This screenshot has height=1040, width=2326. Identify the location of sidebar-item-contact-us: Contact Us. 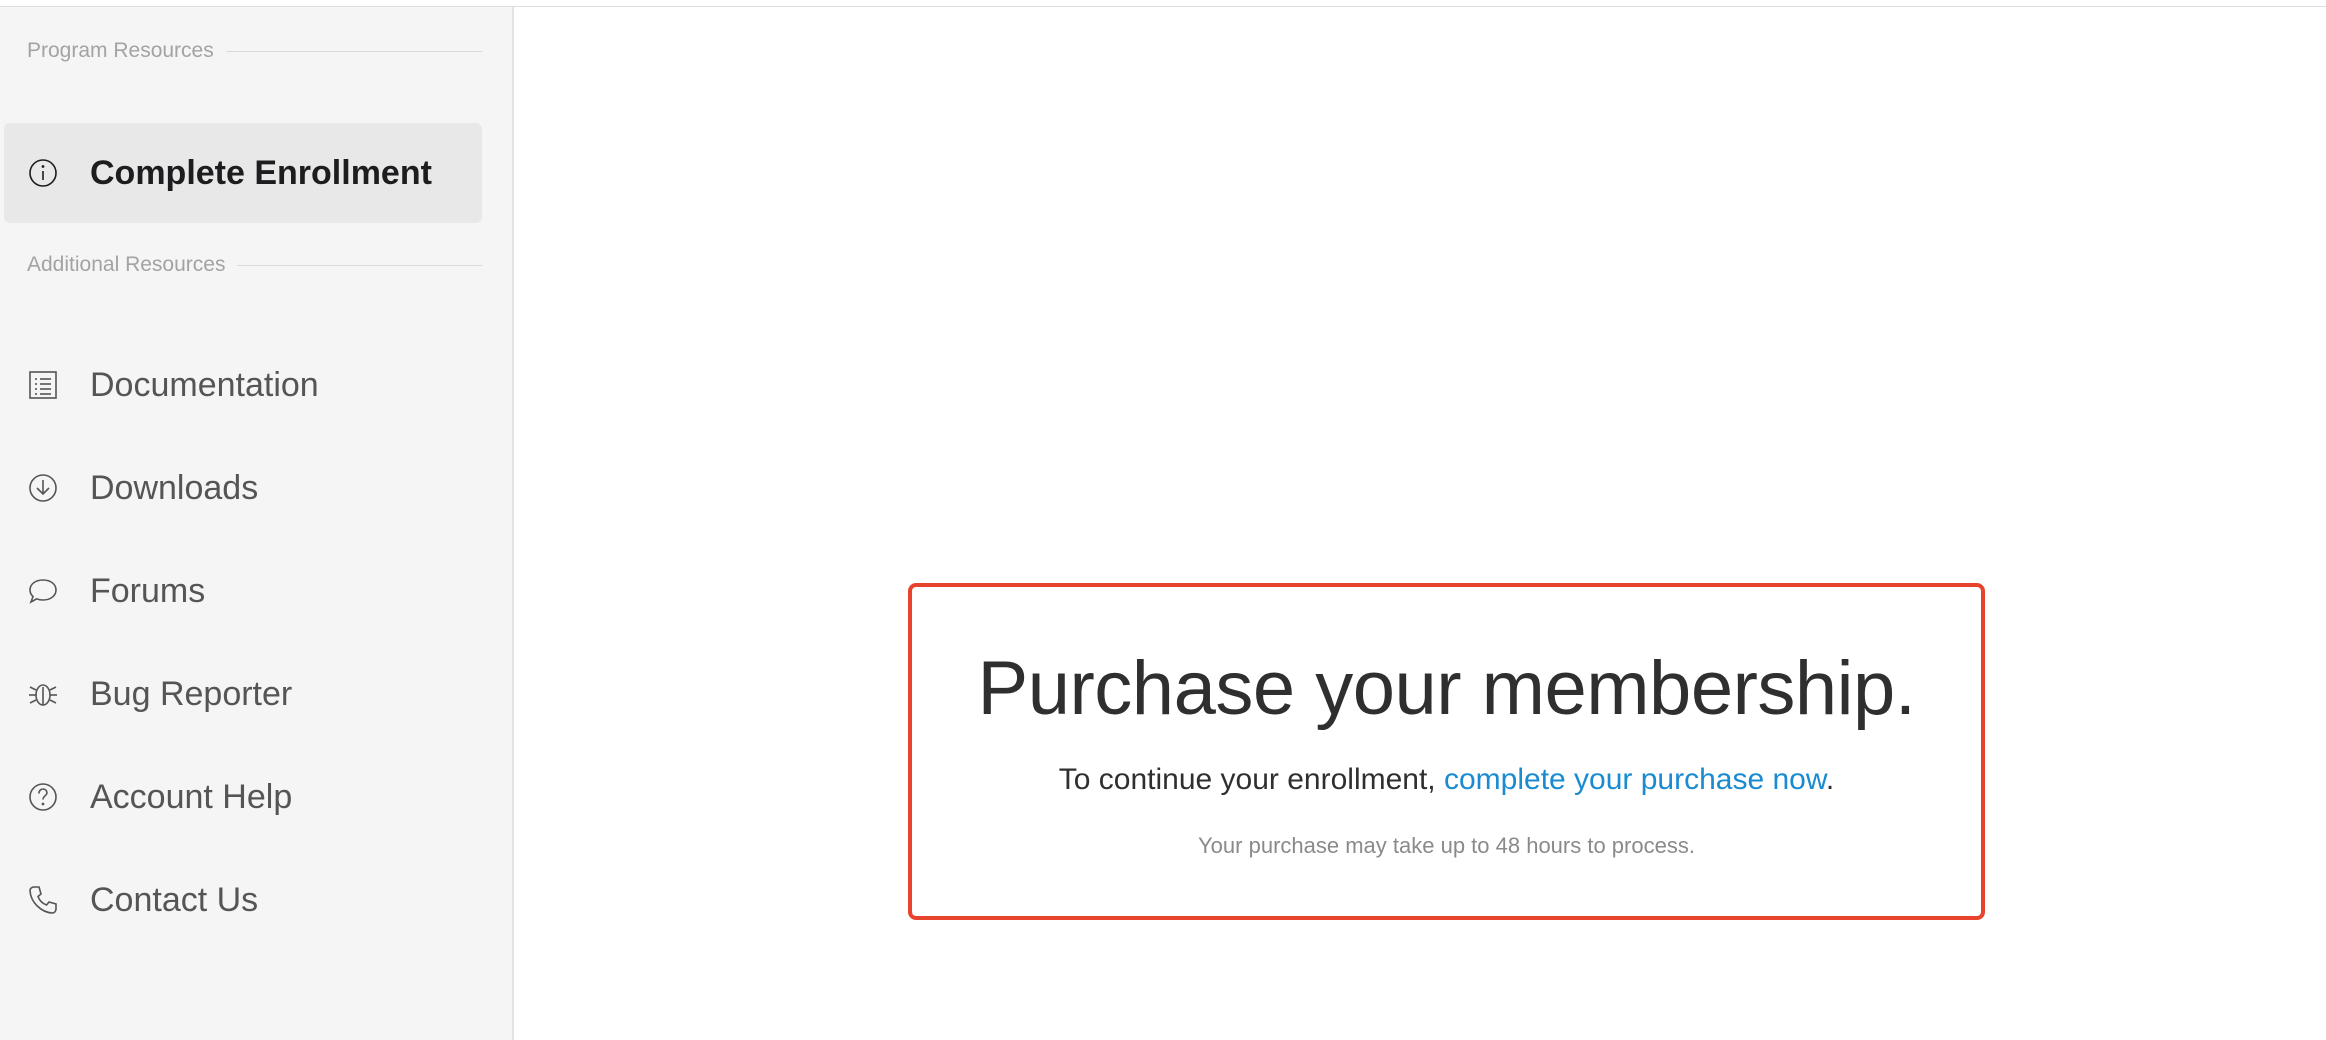
(243, 900).